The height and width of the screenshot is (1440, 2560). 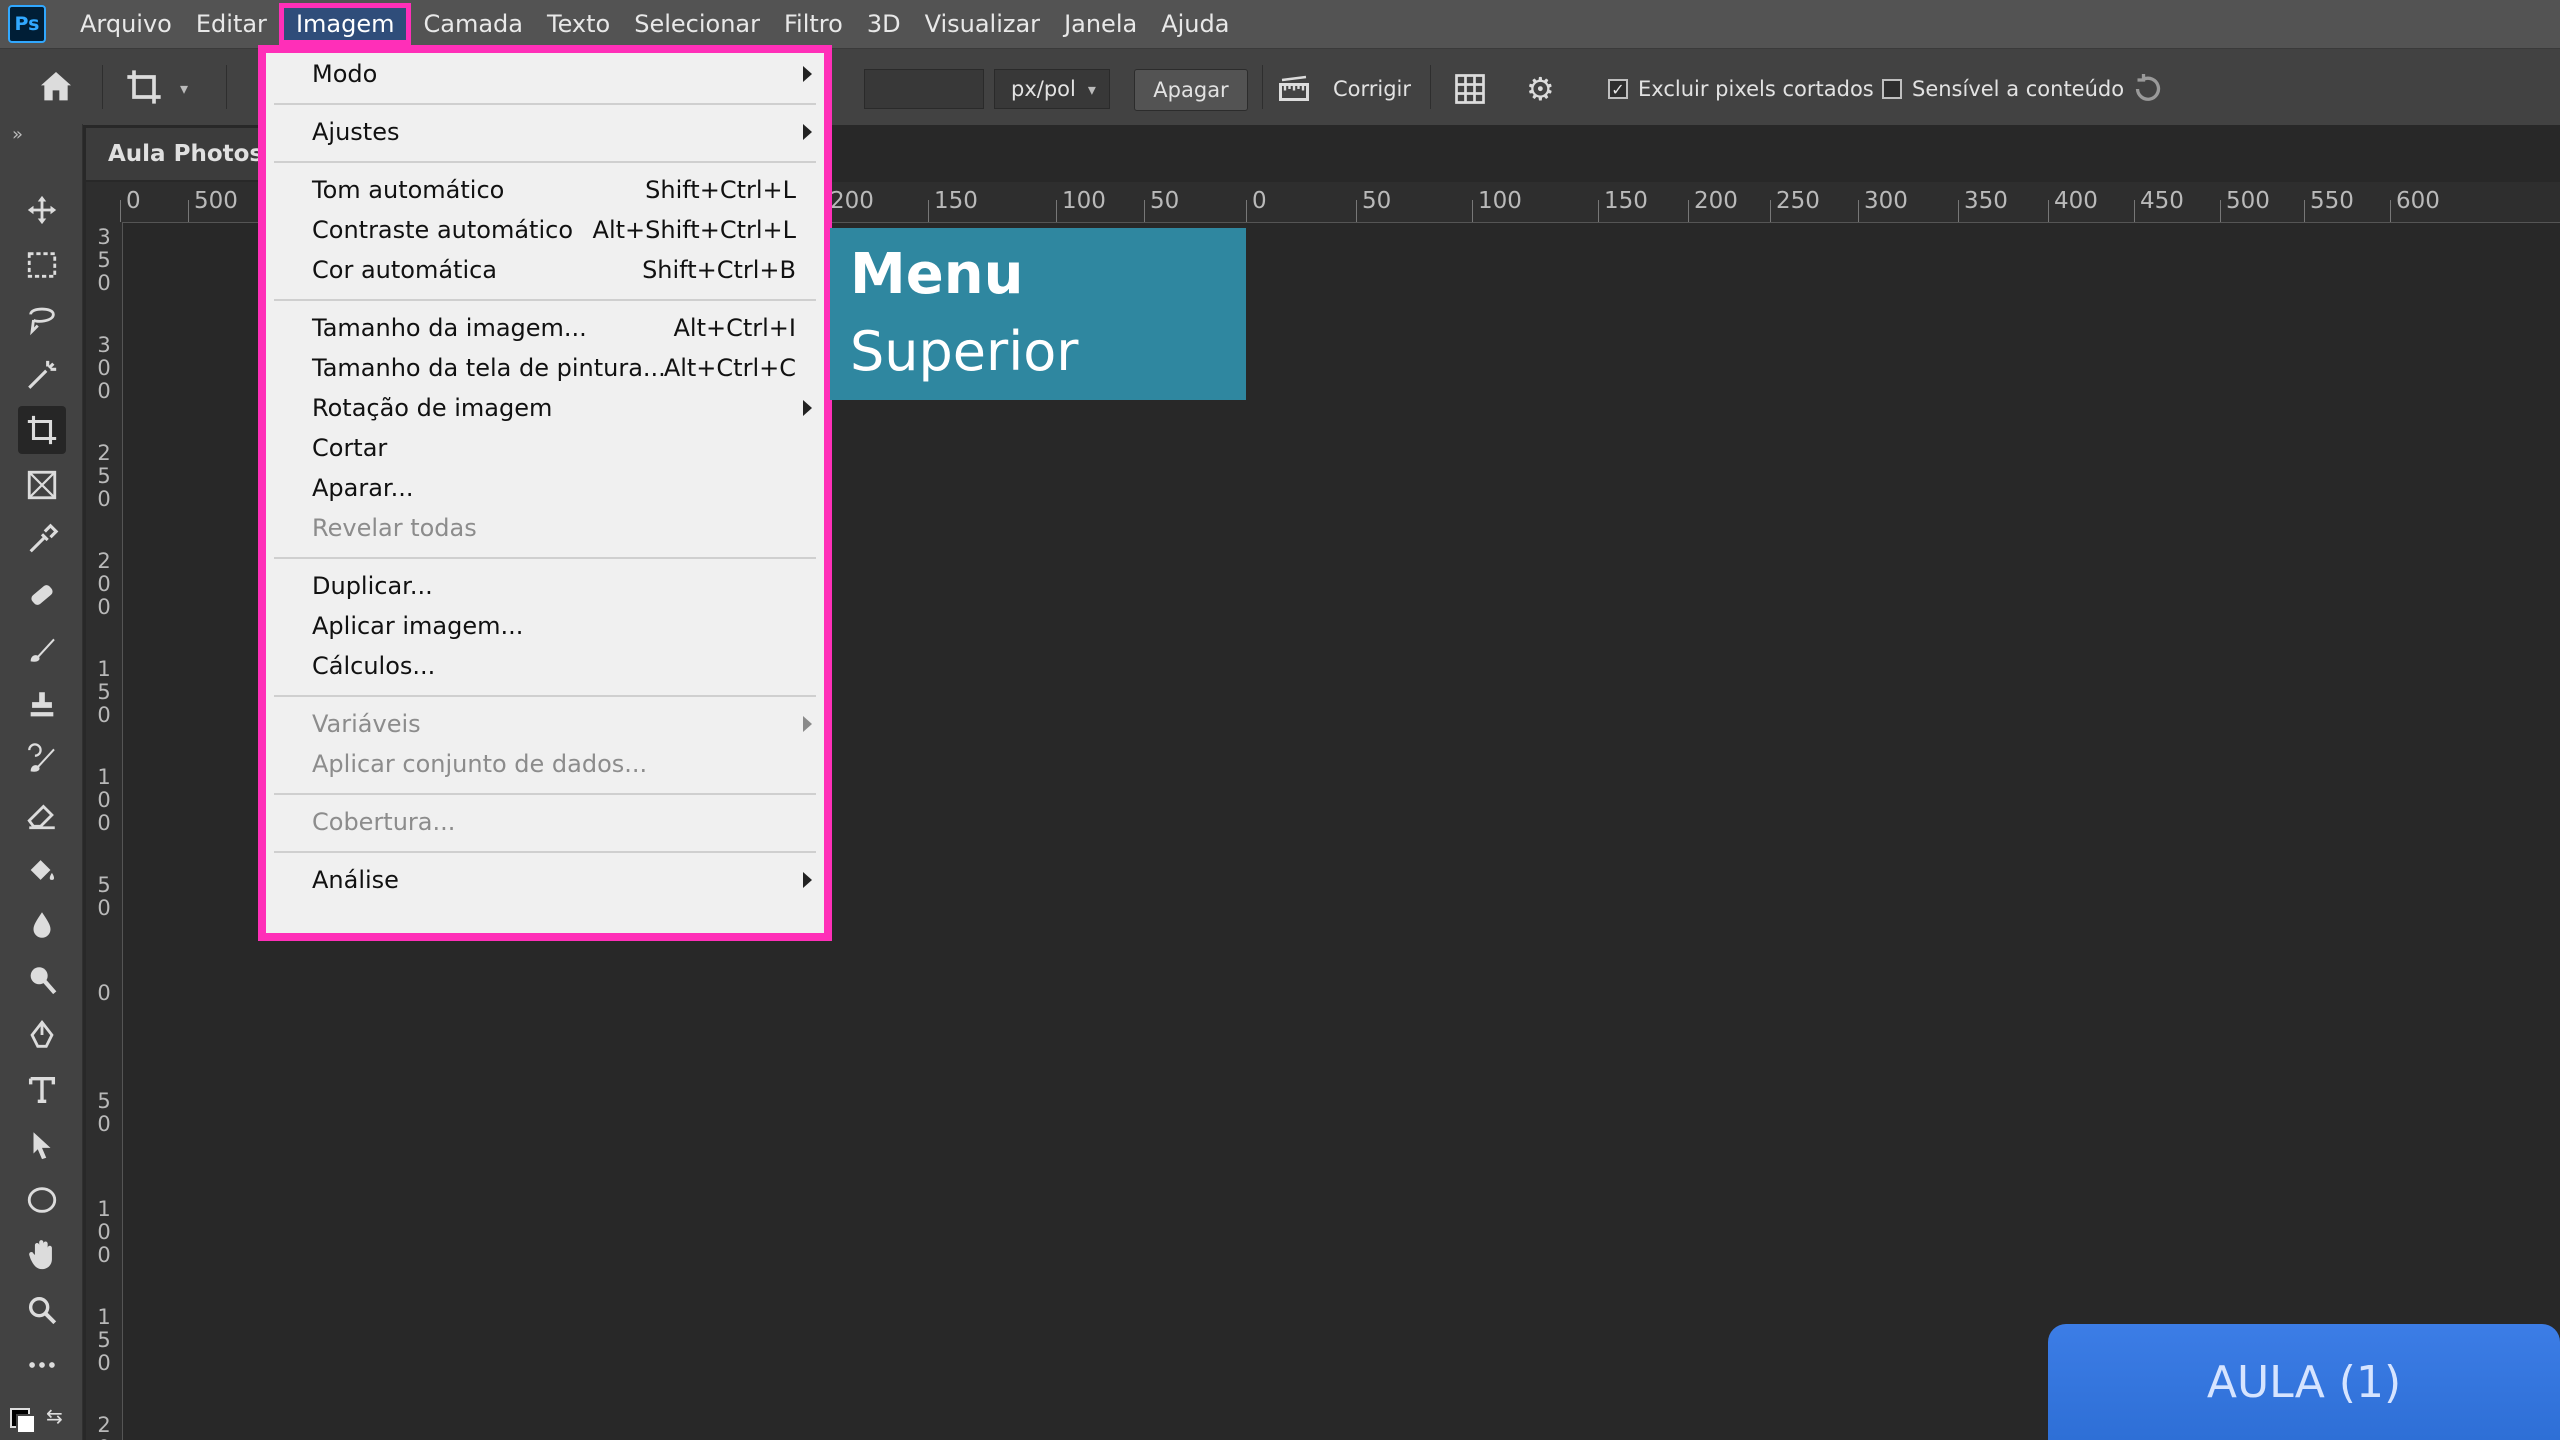 What do you see at coordinates (42, 320) in the screenshot?
I see `lasso-icon` at bounding box center [42, 320].